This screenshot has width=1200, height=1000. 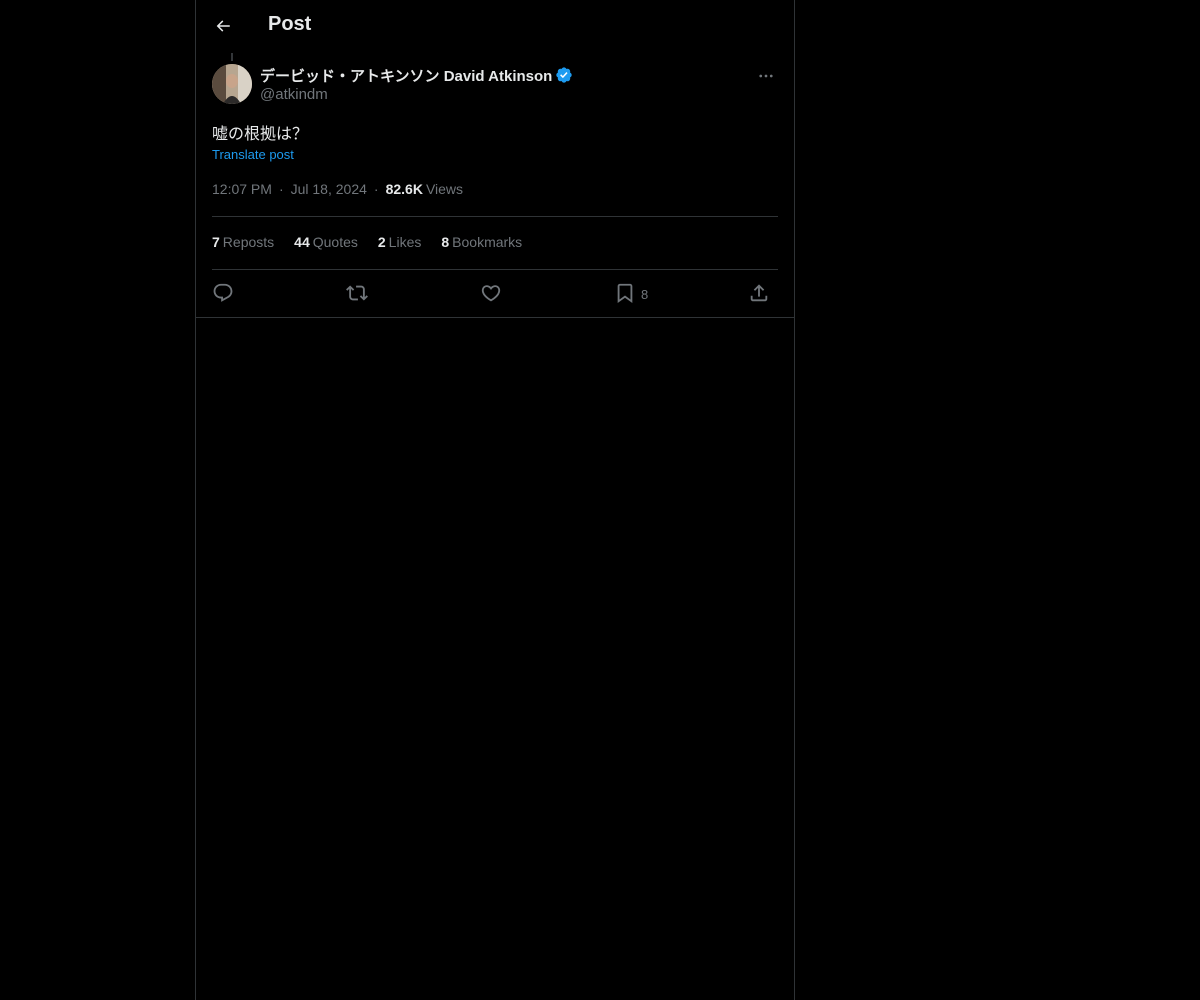 I want to click on avatar-image, so click(x=232, y=84).